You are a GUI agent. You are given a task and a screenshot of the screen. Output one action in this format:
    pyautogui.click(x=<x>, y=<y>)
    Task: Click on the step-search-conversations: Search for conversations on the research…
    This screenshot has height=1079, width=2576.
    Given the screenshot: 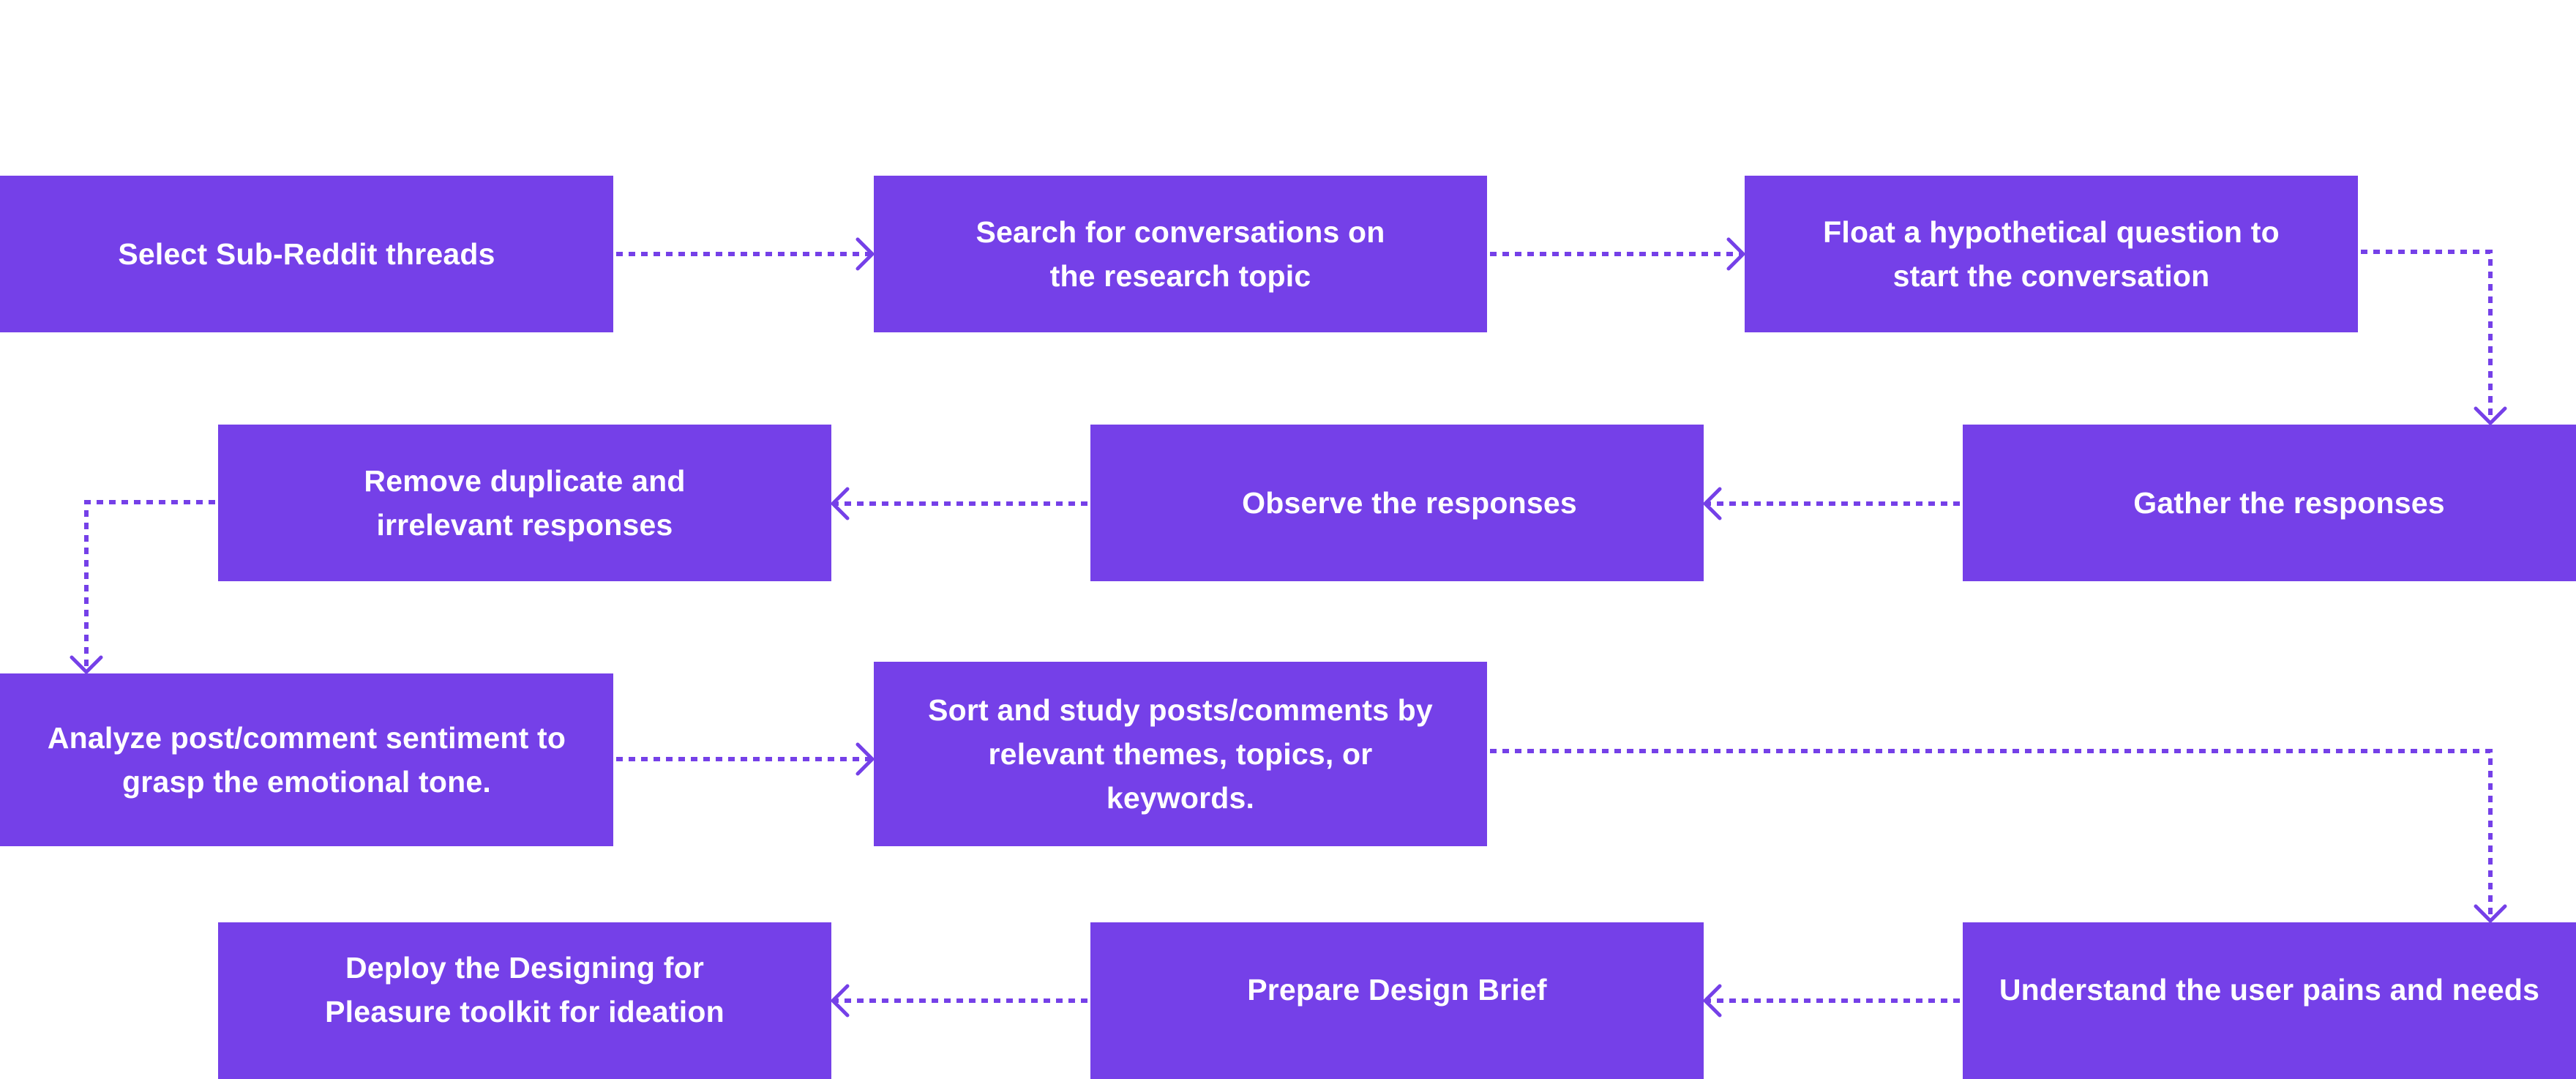 What is the action you would take?
    pyautogui.click(x=1180, y=254)
    